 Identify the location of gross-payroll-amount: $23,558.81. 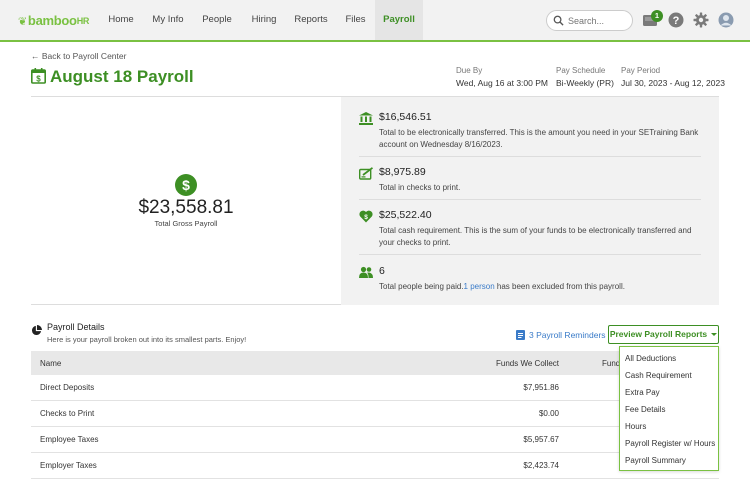
(186, 207).